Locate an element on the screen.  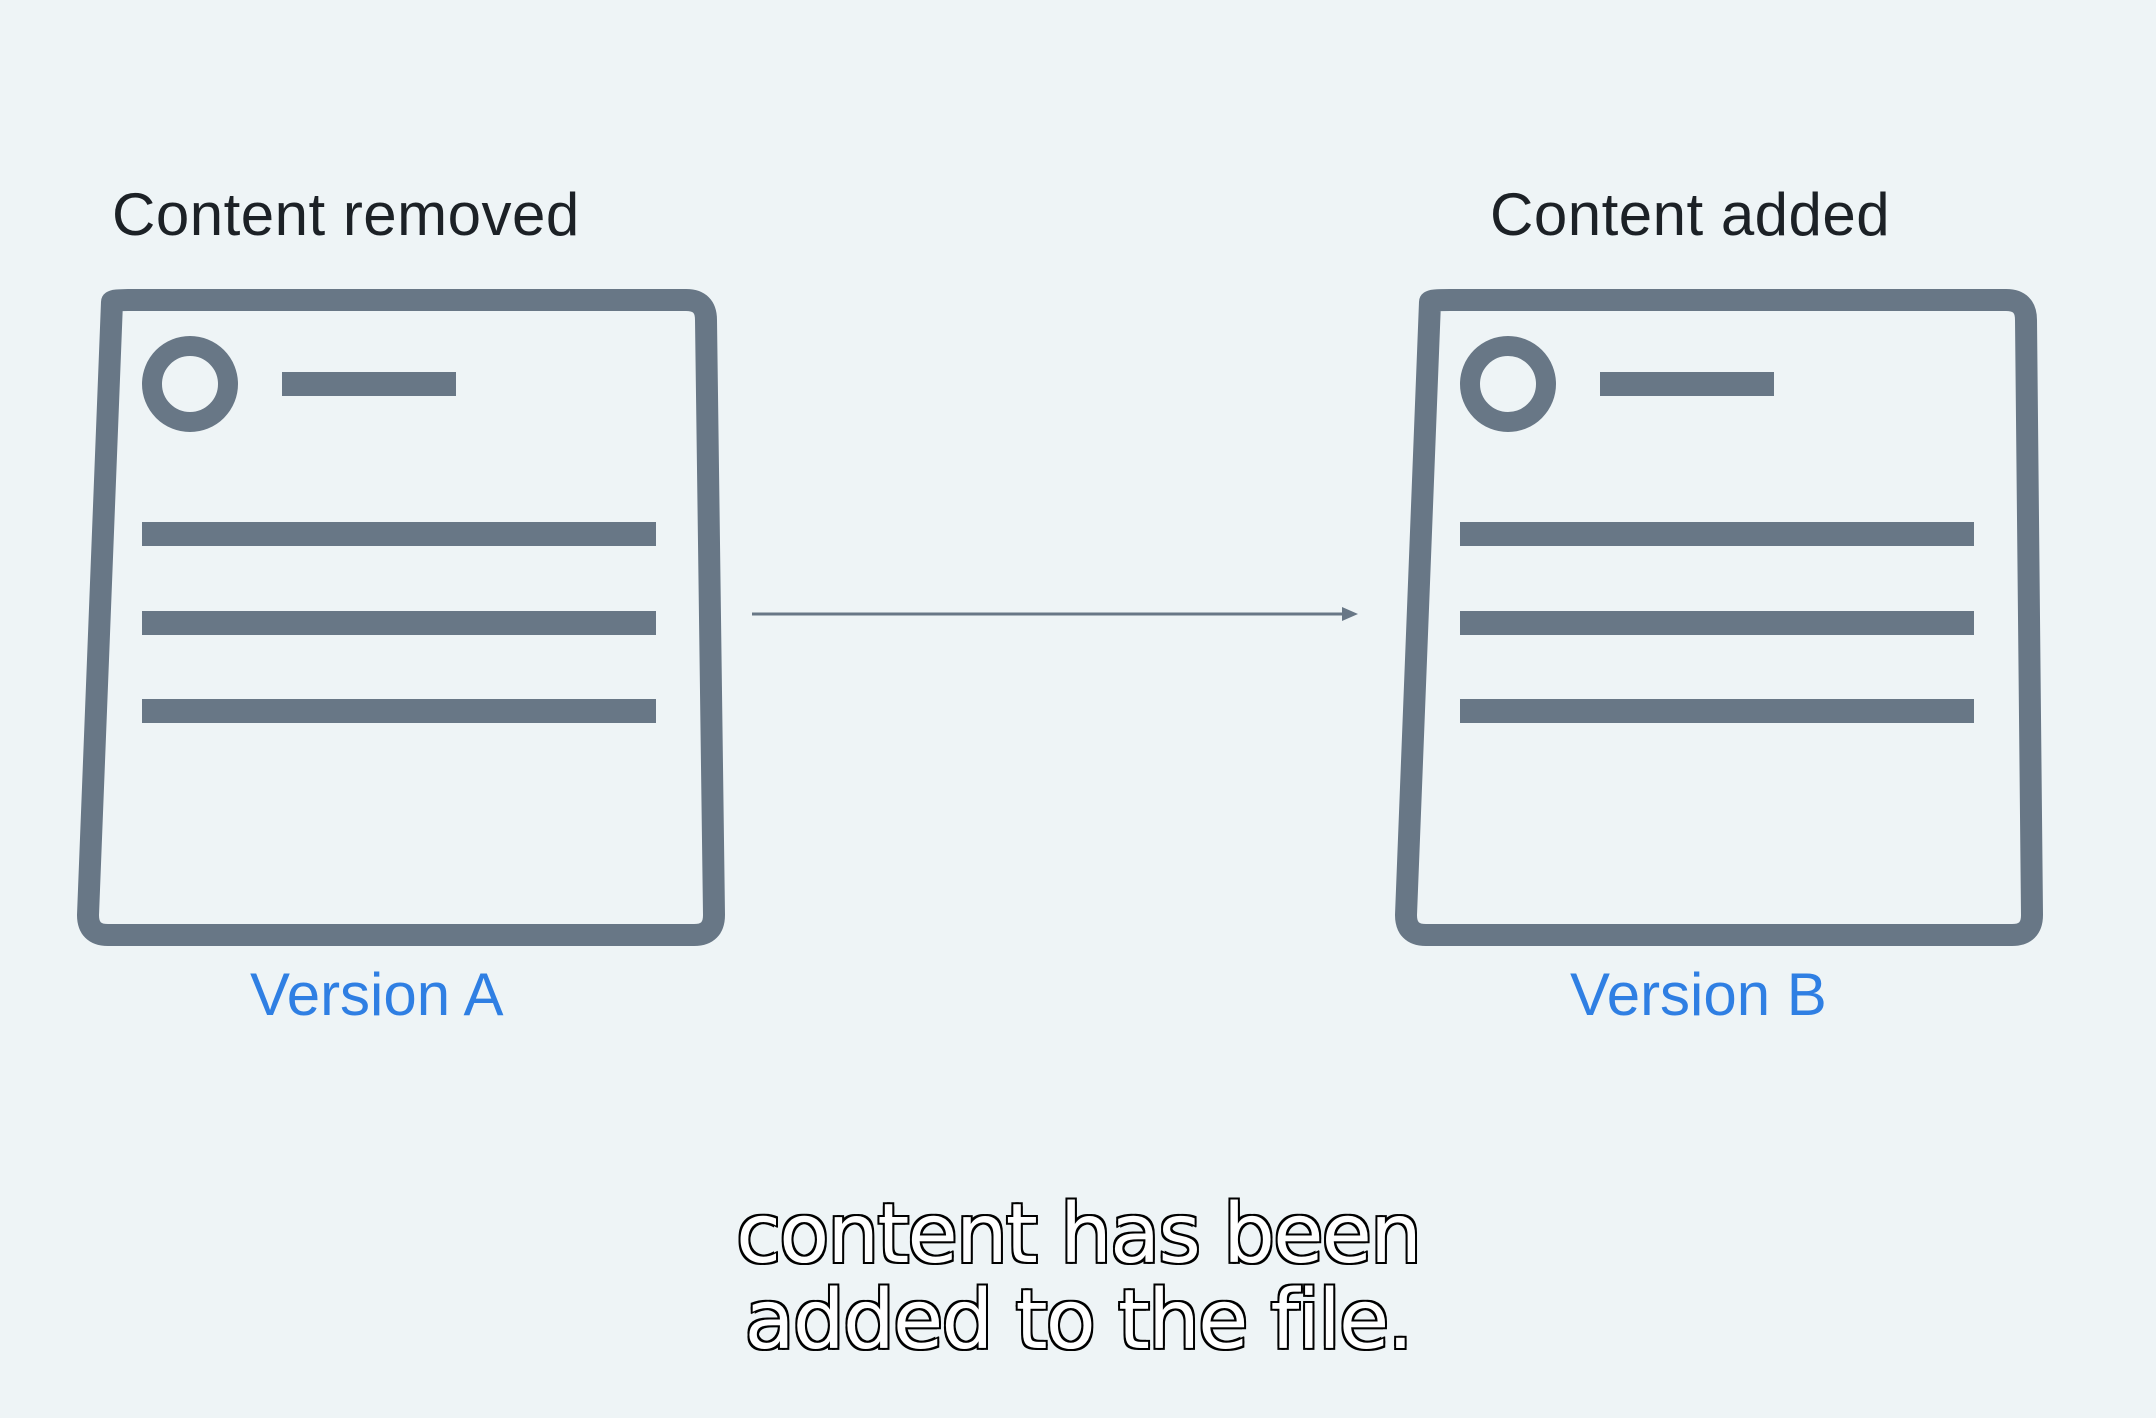
content-added-heading: Content added is located at coordinates (1690, 214).